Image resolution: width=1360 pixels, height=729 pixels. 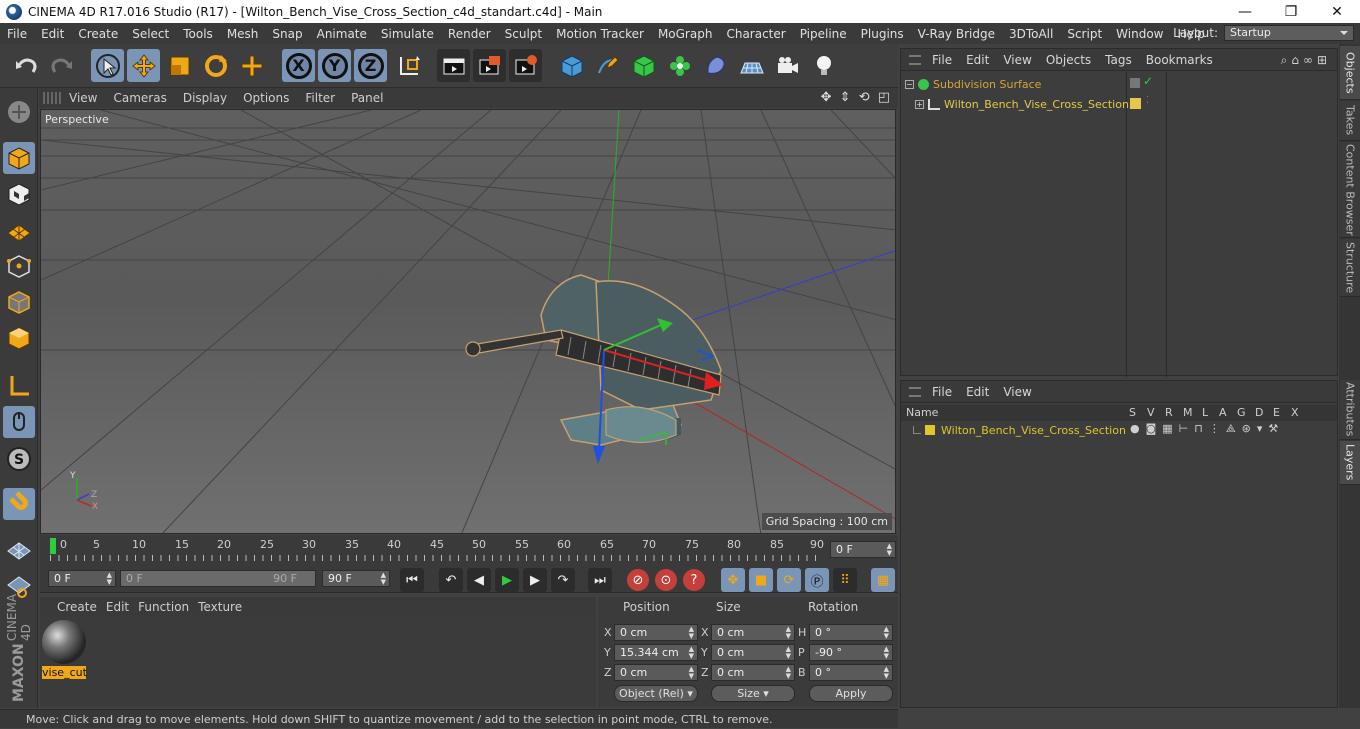 I want to click on render-picture-viewer-button, so click(x=489, y=65).